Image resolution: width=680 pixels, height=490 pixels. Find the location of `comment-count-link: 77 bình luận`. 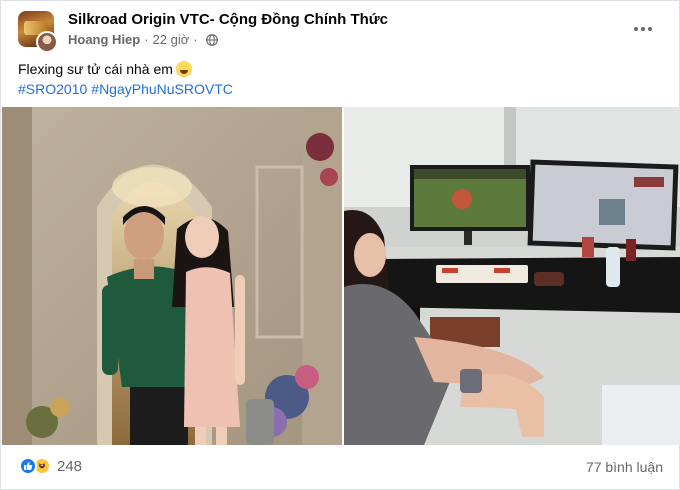

comment-count-link: 77 bình luận is located at coordinates (624, 467).